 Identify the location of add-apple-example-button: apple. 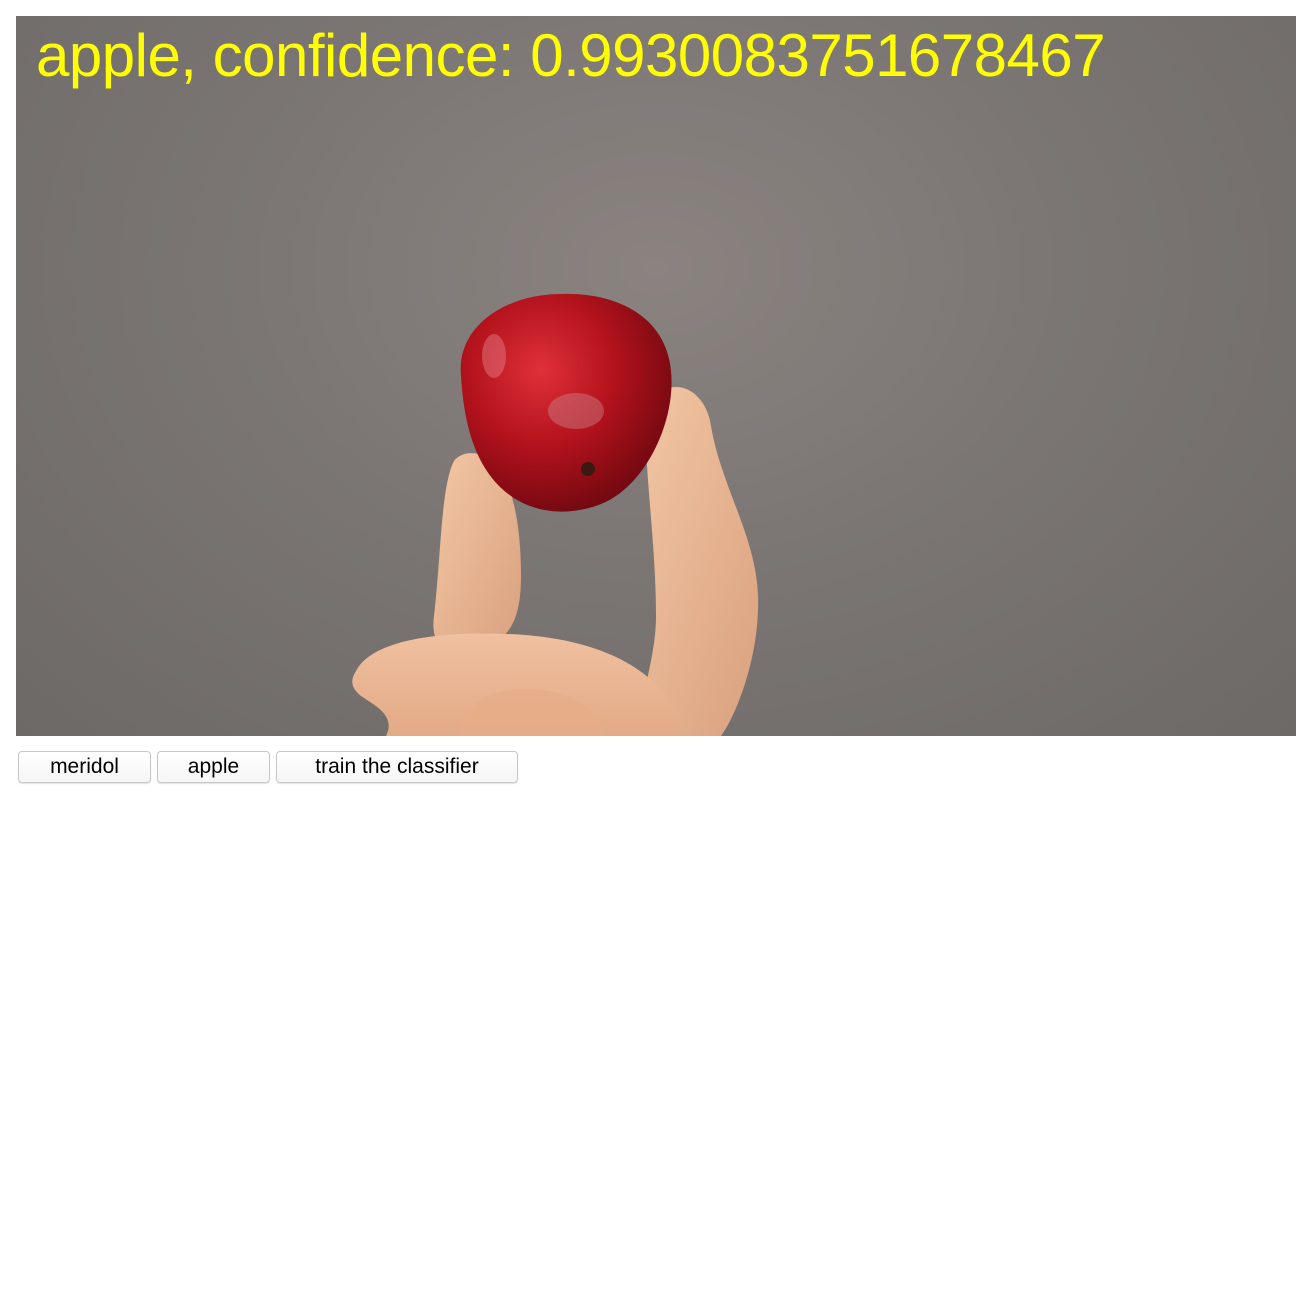
(213, 767).